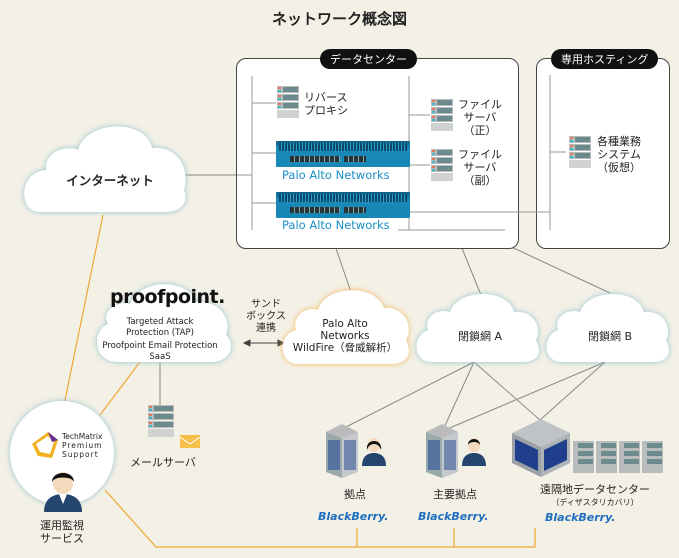  I want to click on mail-server-label: メールサーバ, so click(163, 462).